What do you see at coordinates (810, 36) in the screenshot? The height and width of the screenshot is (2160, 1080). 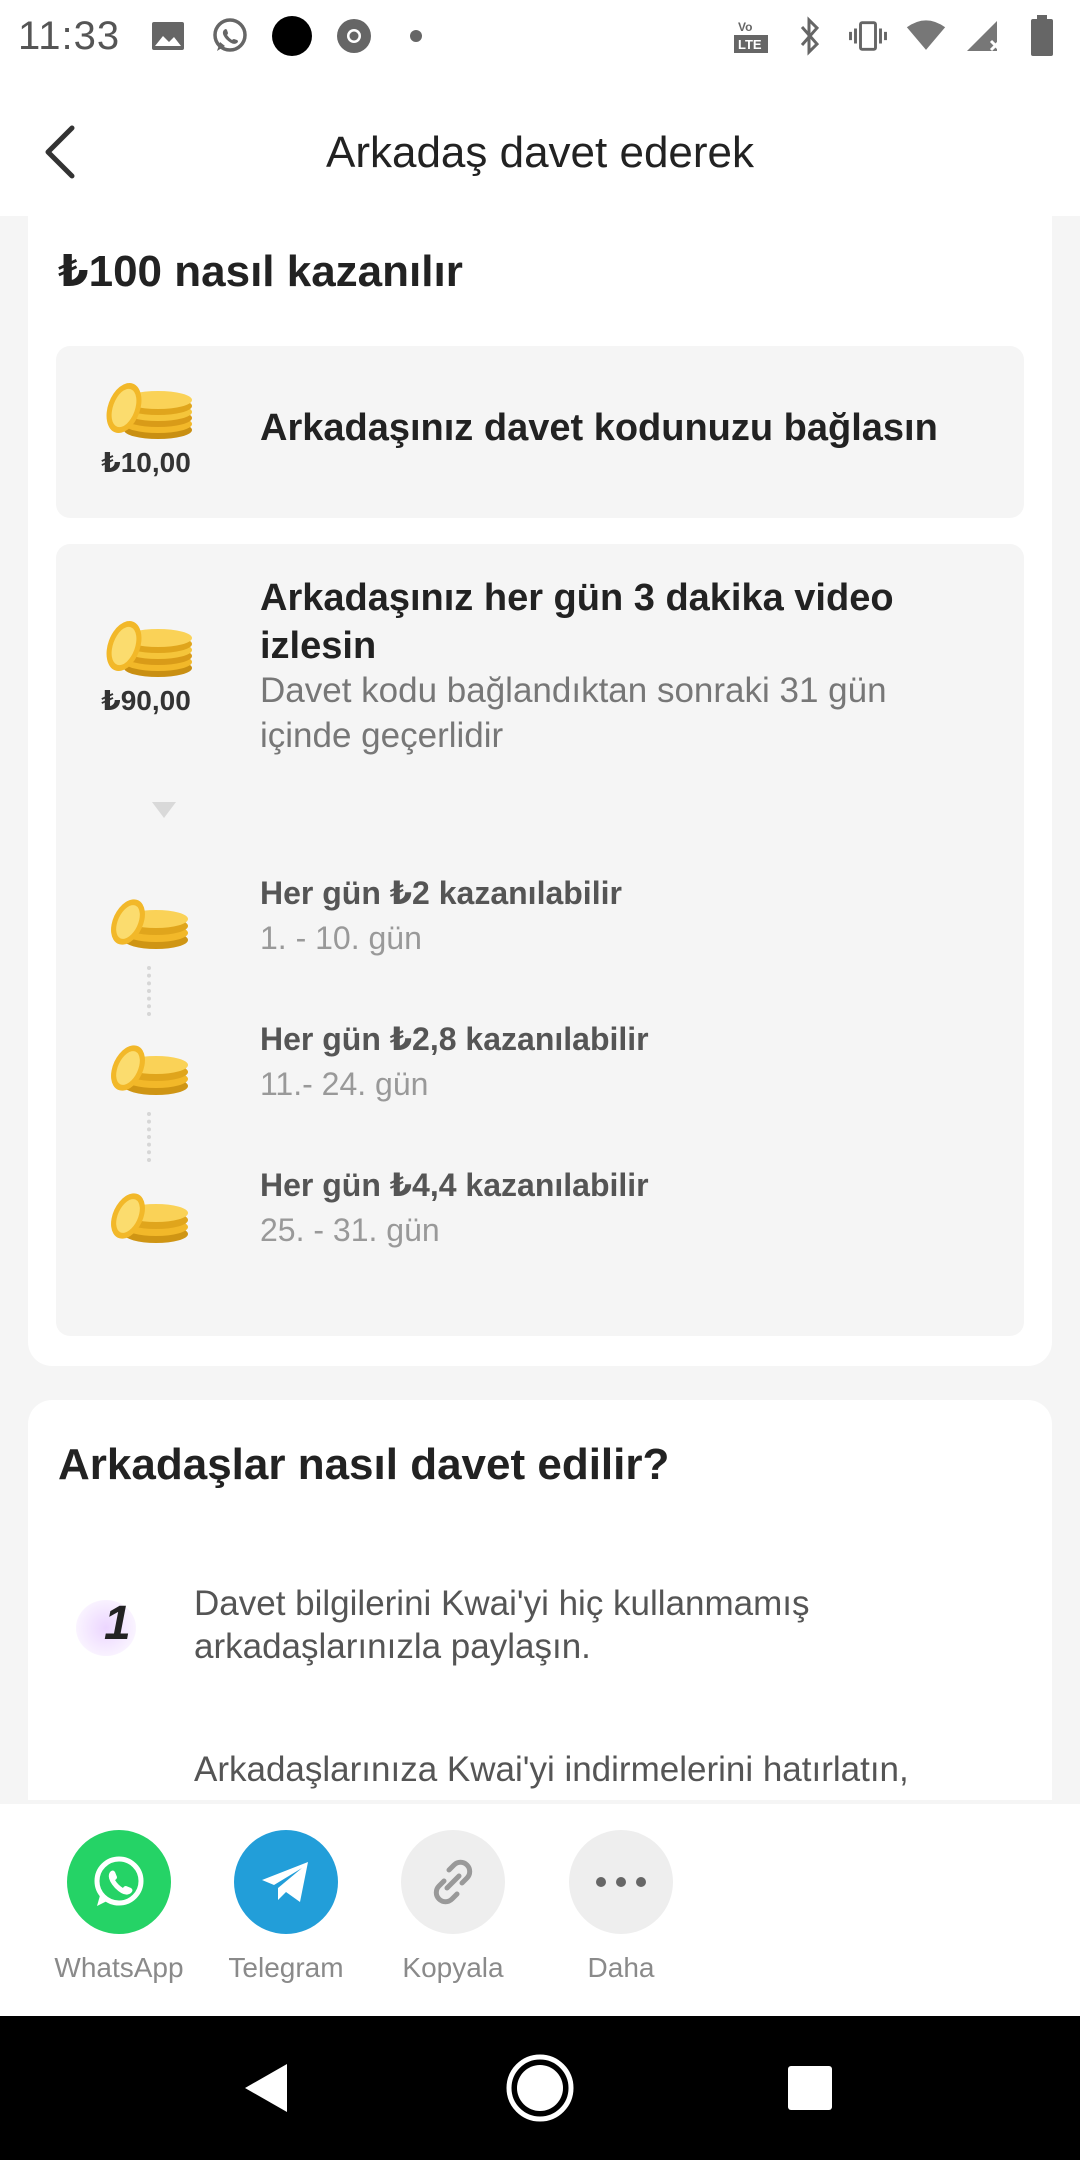 I see `bluetooth-icon` at bounding box center [810, 36].